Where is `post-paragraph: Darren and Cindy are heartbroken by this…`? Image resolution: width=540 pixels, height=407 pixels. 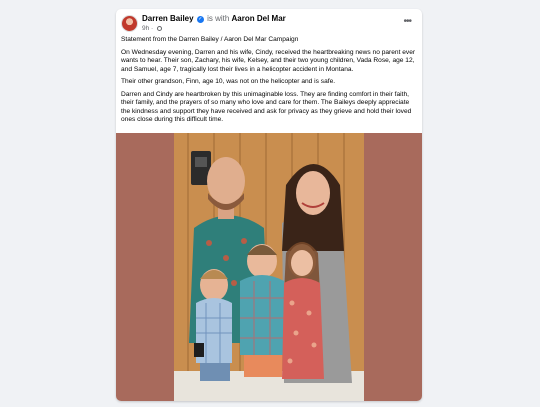 post-paragraph: Darren and Cindy are heartbroken by this… is located at coordinates (266, 107).